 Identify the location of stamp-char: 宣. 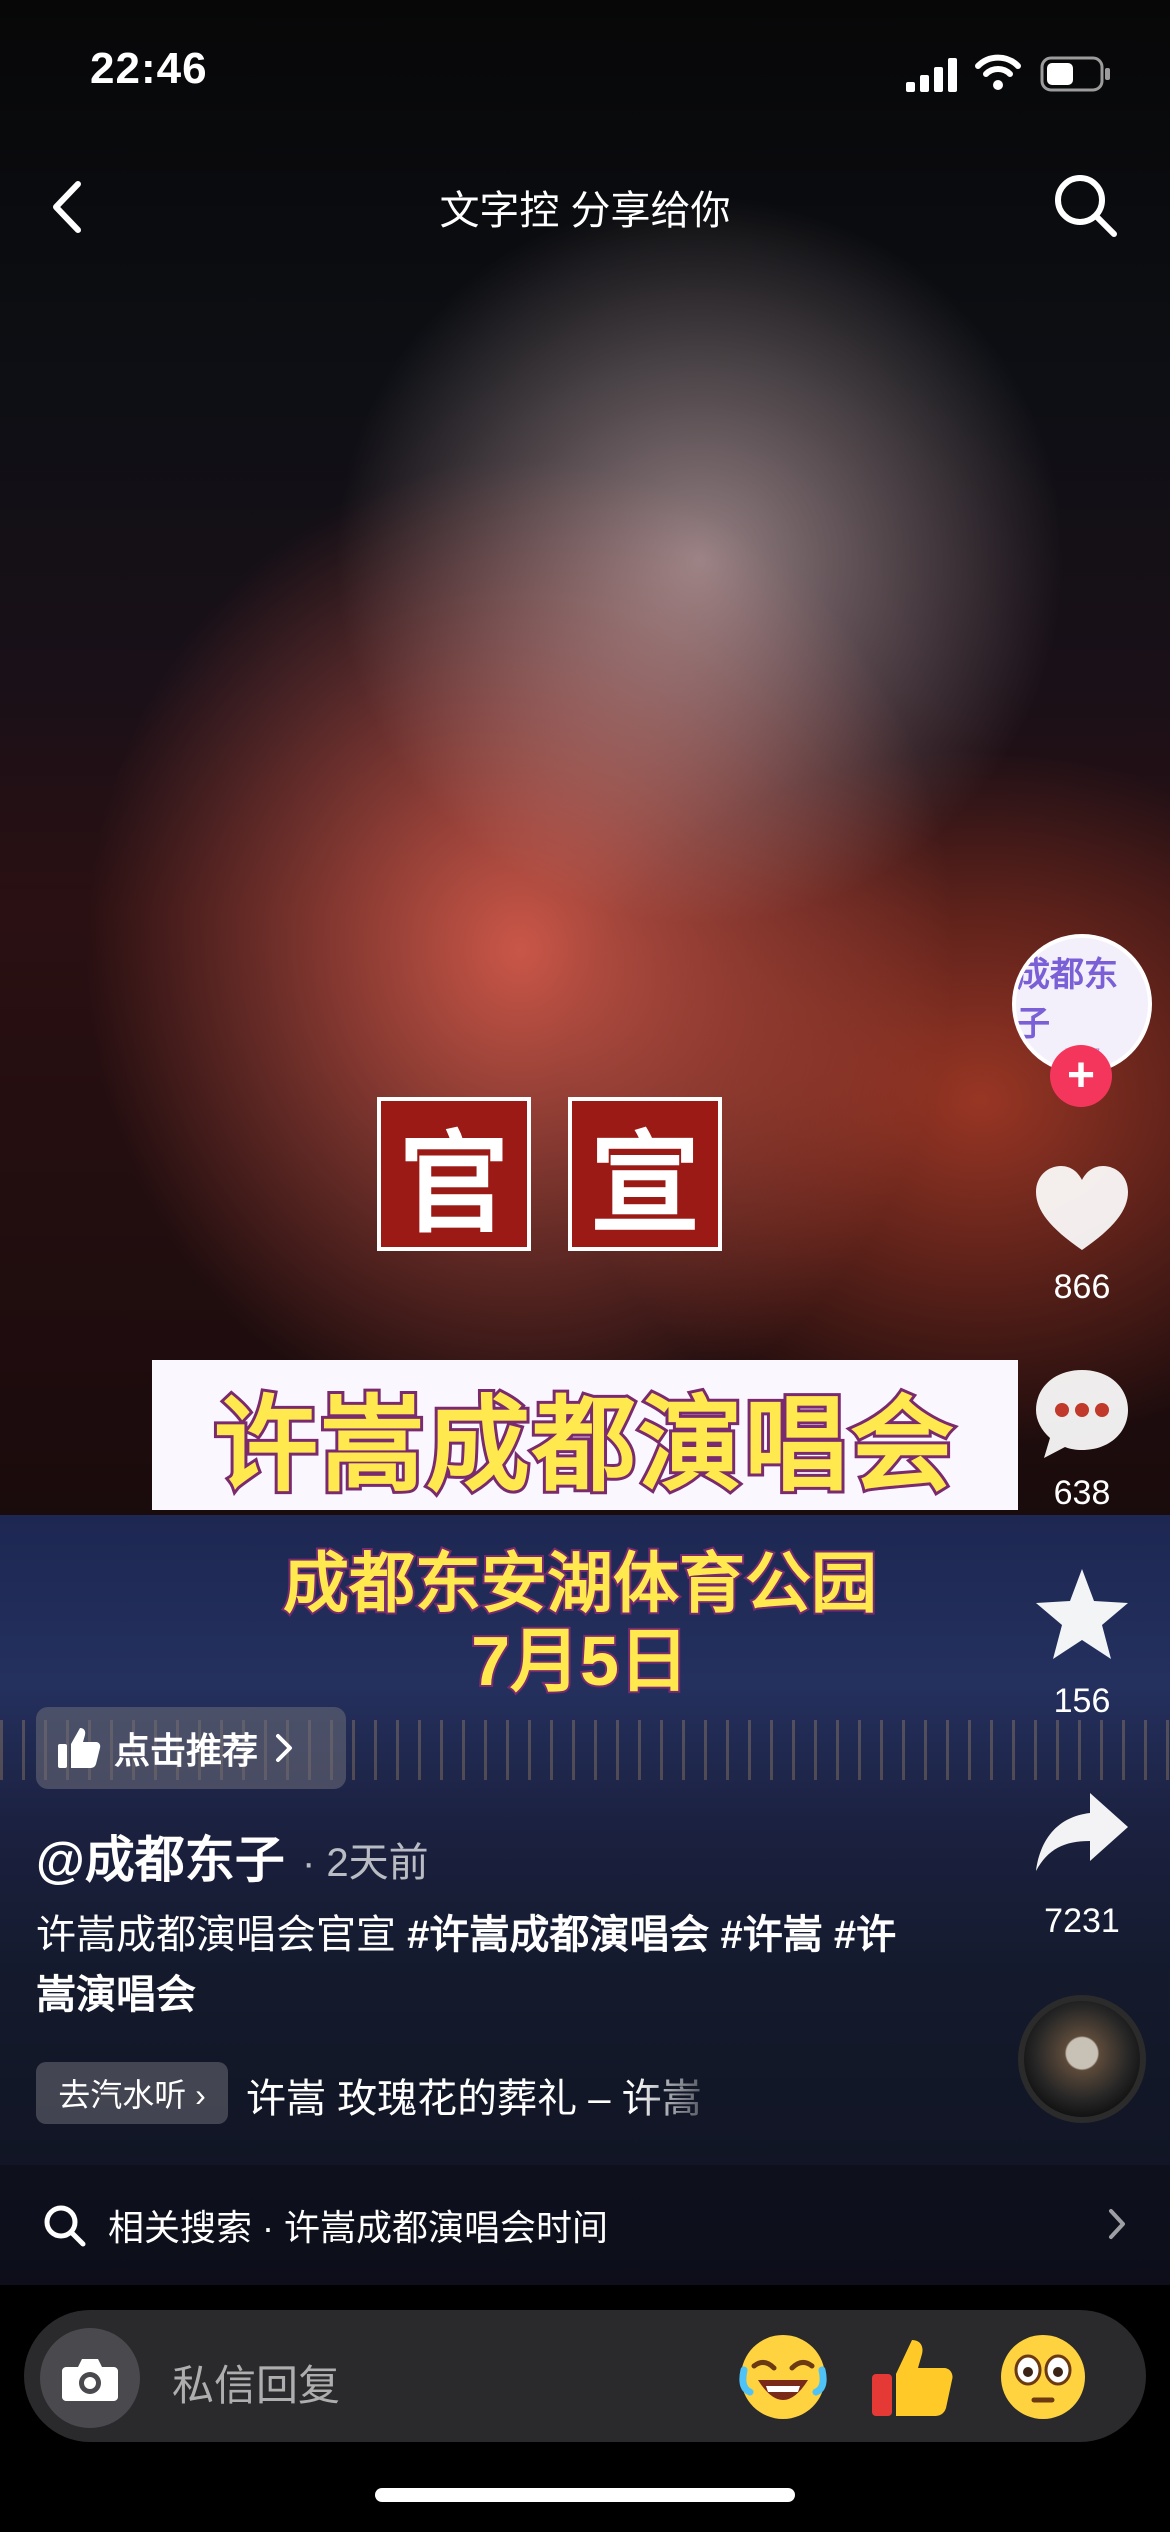
(645, 1183).